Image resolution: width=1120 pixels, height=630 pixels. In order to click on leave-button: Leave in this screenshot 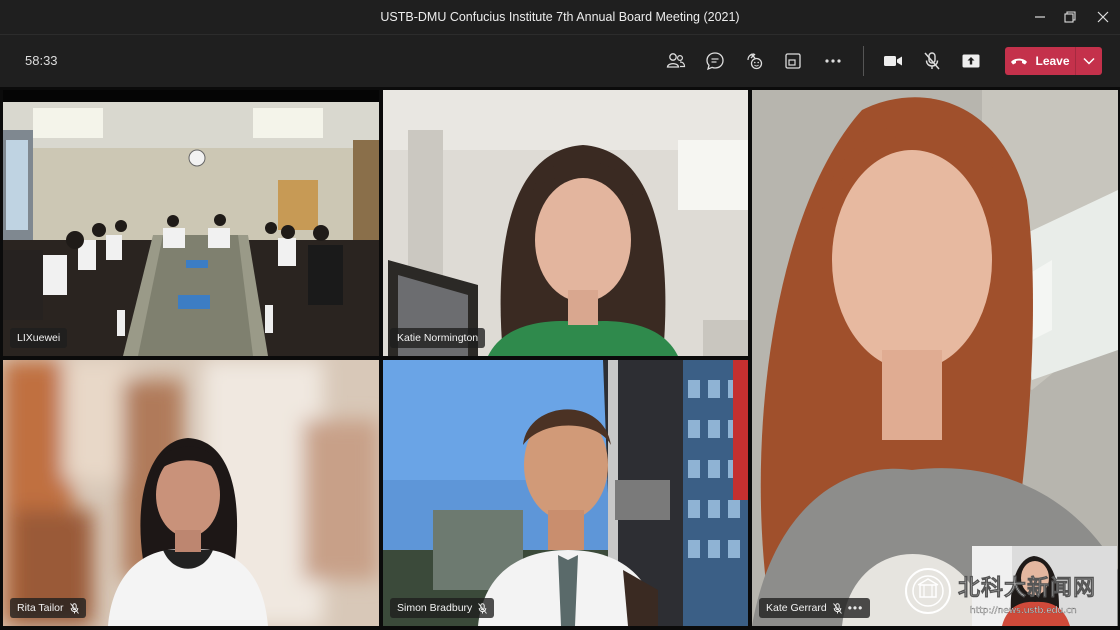, I will do `click(1040, 61)`.